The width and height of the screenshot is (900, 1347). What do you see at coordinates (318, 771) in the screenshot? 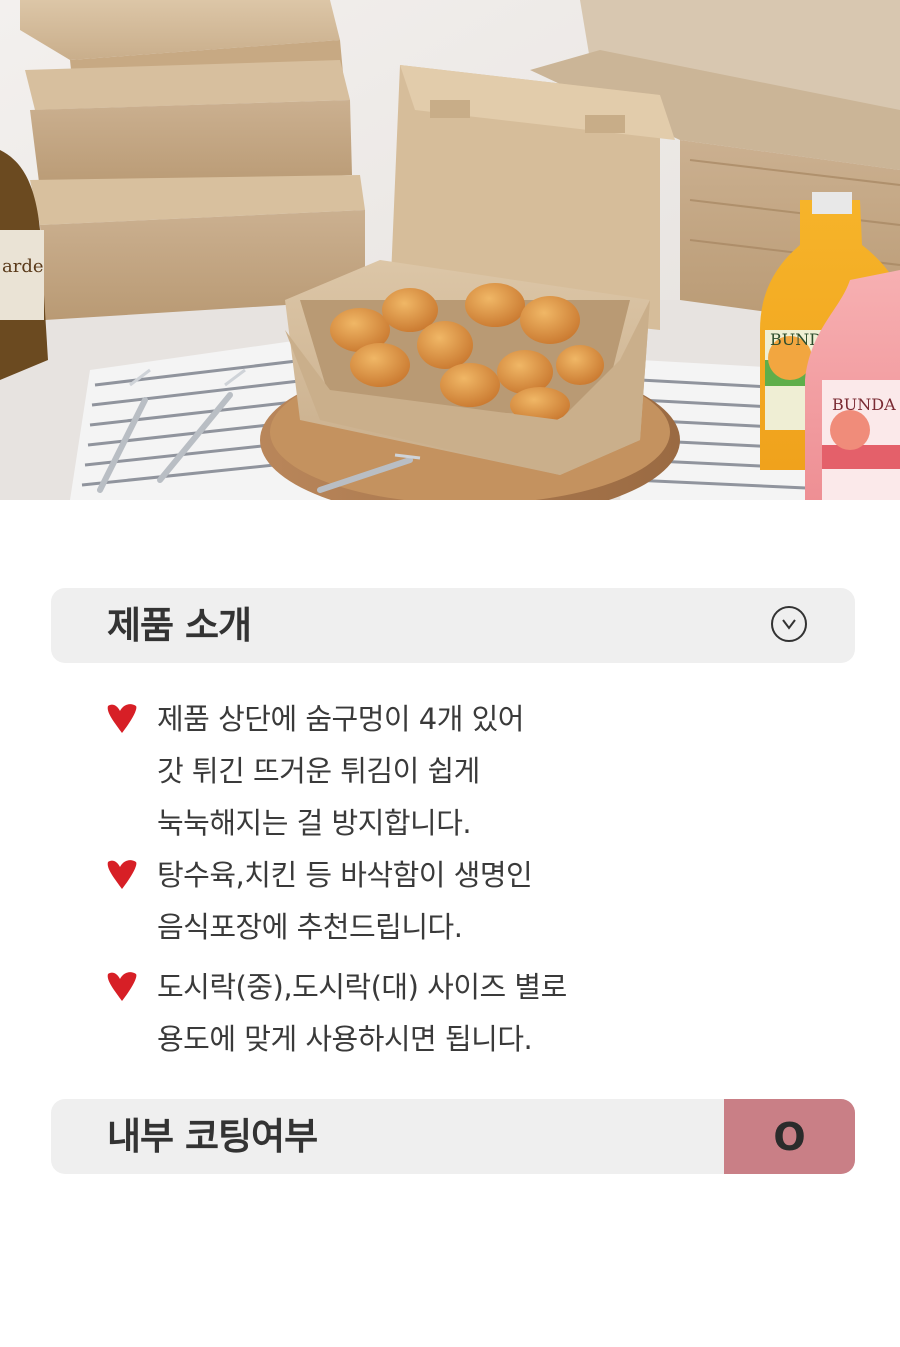
I see `feature-line: 갓 튀긴 뜨거운 튀김이 쉽게` at bounding box center [318, 771].